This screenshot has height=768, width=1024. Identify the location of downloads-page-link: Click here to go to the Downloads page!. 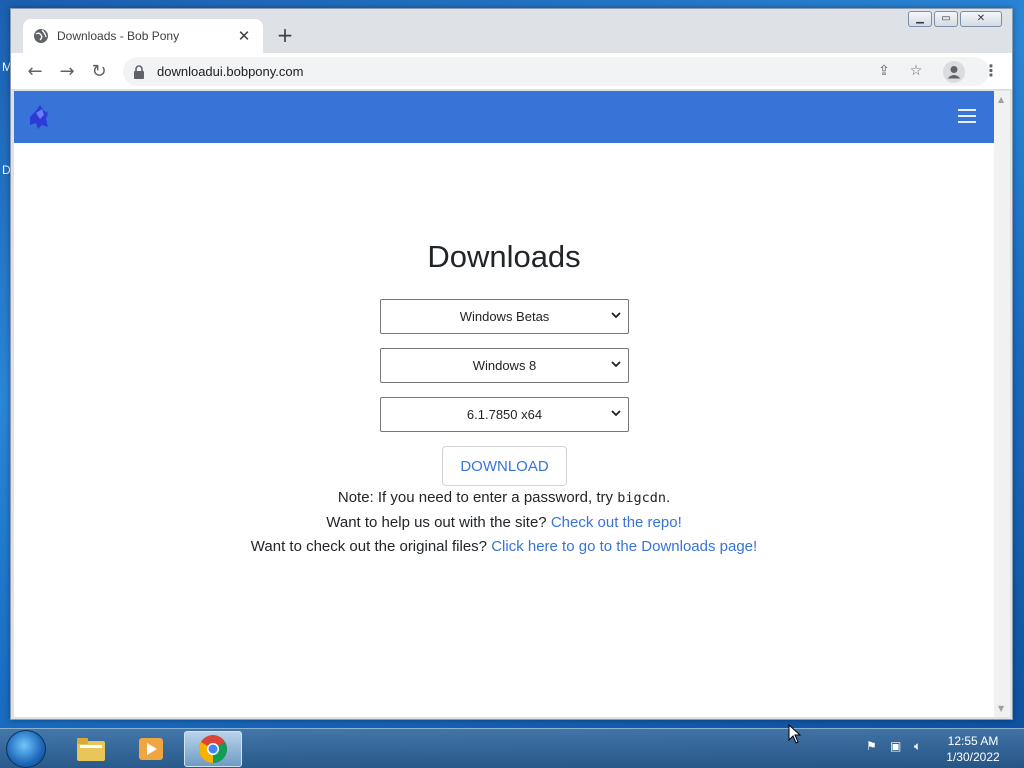
(624, 546).